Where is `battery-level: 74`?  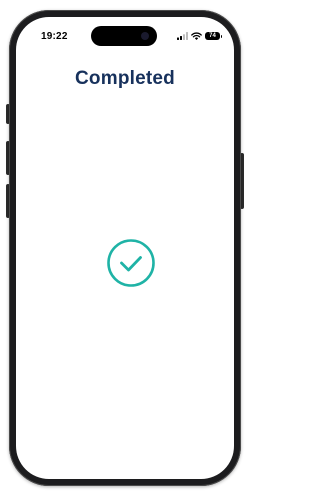 battery-level: 74 is located at coordinates (212, 36).